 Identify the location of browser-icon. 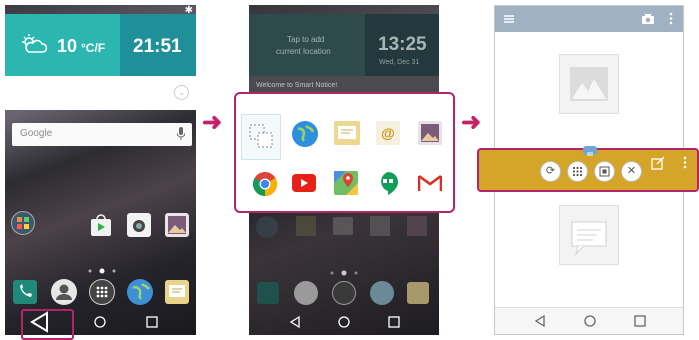
(305, 134).